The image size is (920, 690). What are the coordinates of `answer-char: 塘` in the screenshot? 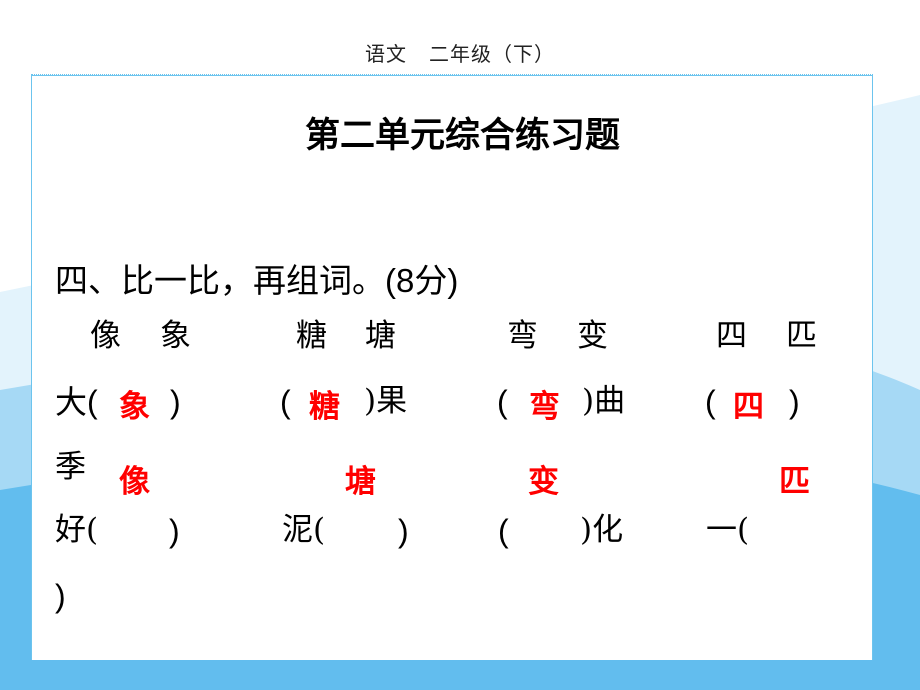 It's located at (360, 482).